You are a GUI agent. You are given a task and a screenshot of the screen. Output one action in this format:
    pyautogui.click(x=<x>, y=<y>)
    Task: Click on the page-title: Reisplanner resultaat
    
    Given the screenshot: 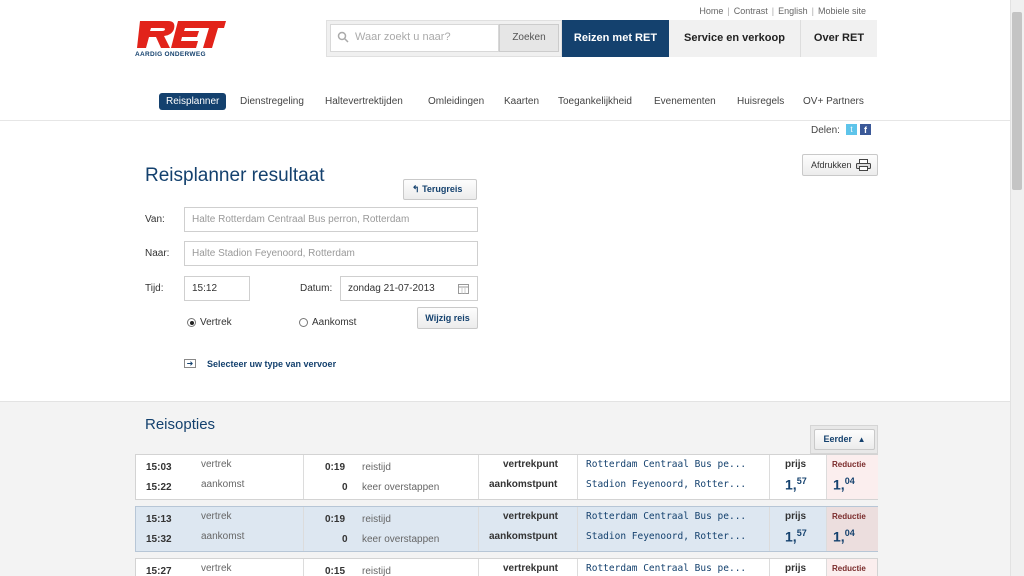 What is the action you would take?
    pyautogui.click(x=235, y=175)
    